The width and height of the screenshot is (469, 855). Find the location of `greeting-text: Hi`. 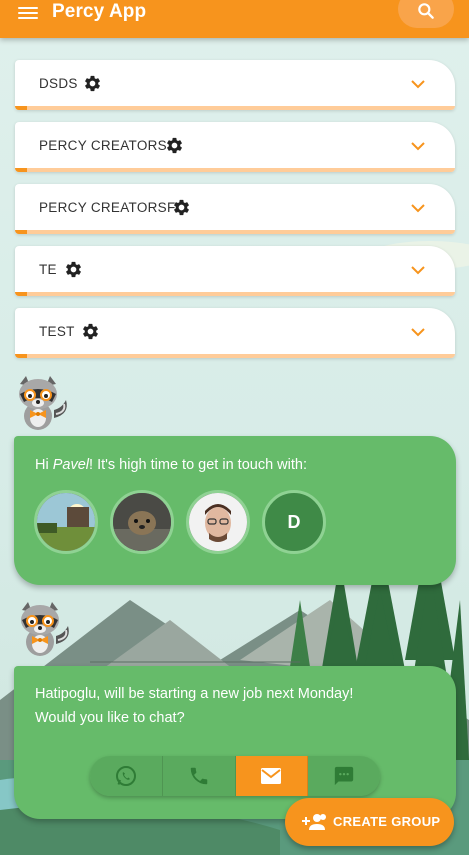

greeting-text: Hi is located at coordinates (44, 465).